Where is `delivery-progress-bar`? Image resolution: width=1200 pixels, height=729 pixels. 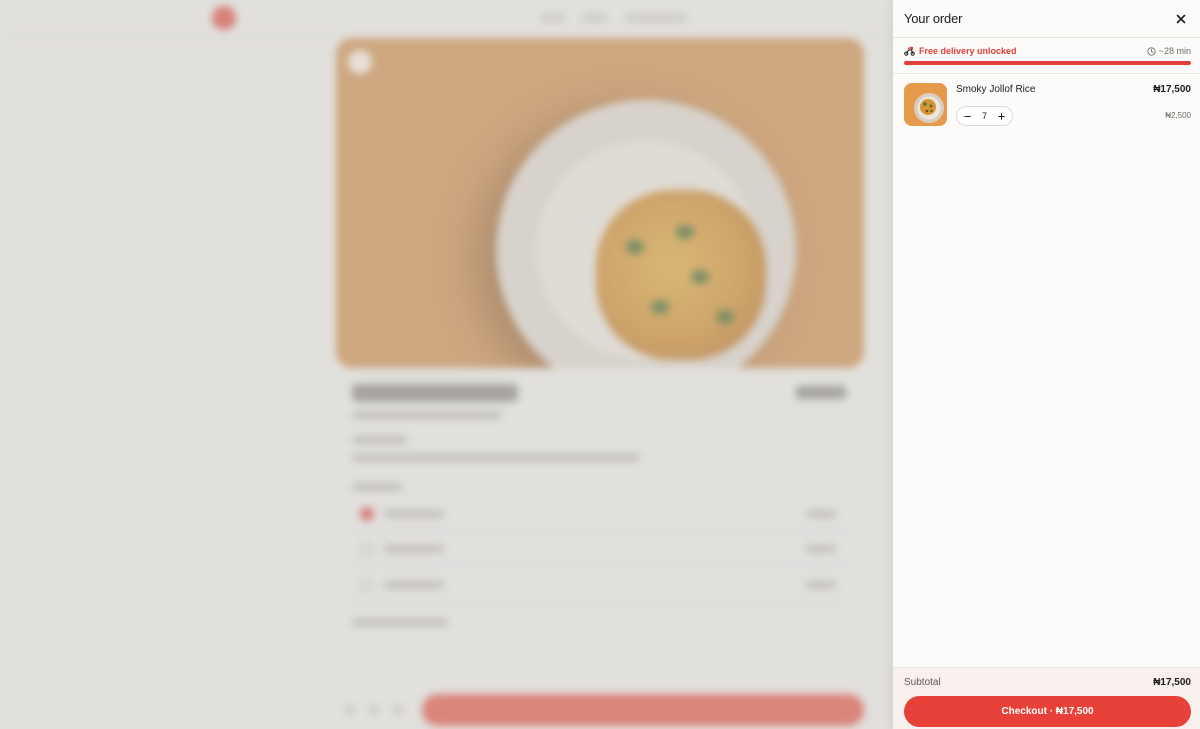
delivery-progress-bar is located at coordinates (1047, 63).